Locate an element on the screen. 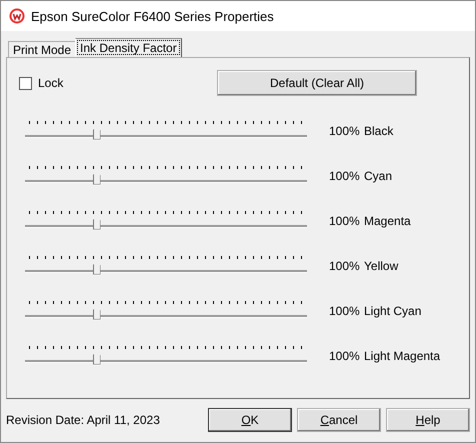 The height and width of the screenshot is (443, 476). tab: Ink Density Factor is located at coordinates (128, 47).